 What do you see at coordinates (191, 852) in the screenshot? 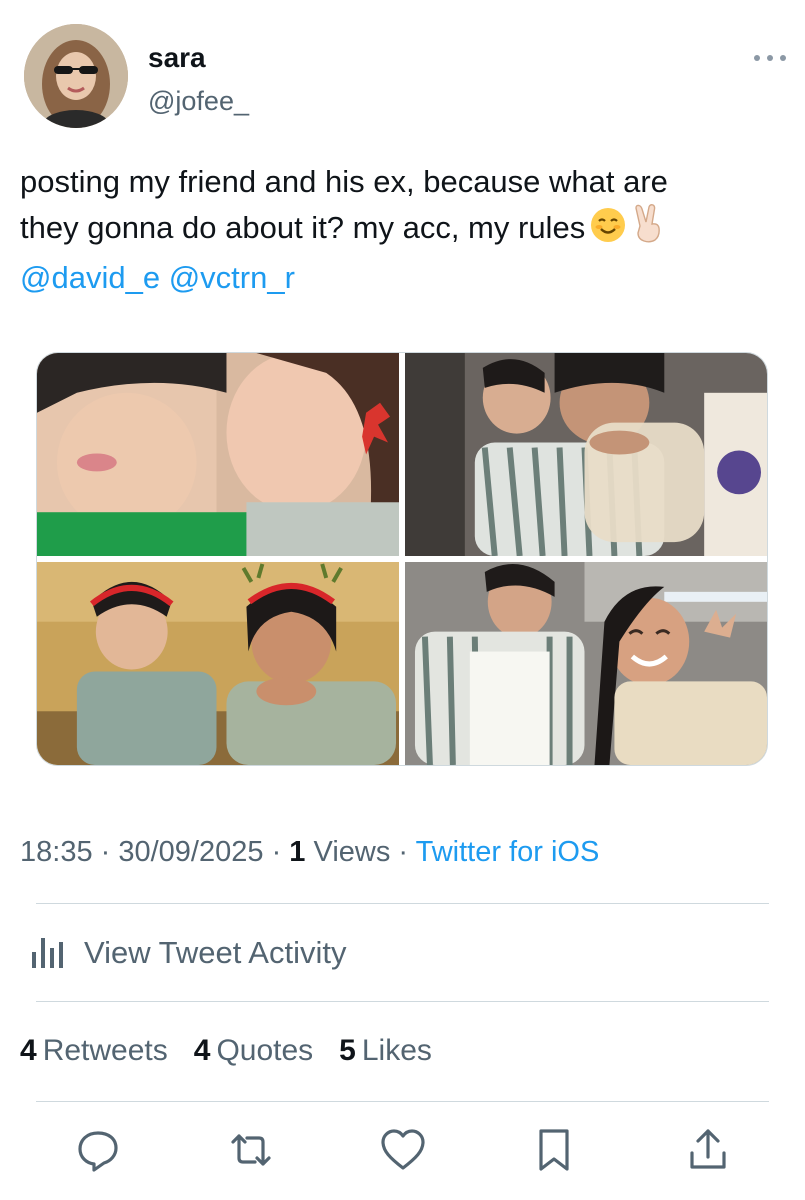
I see `tweet-date: 30/09/2025` at bounding box center [191, 852].